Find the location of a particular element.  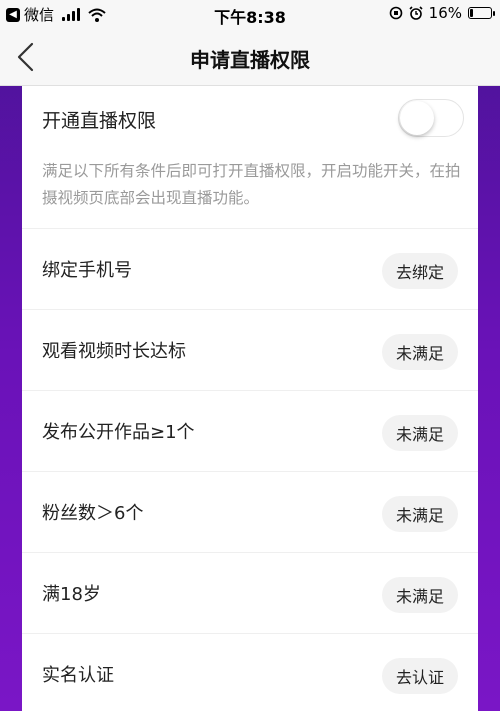

alarm-icon is located at coordinates (416, 13).